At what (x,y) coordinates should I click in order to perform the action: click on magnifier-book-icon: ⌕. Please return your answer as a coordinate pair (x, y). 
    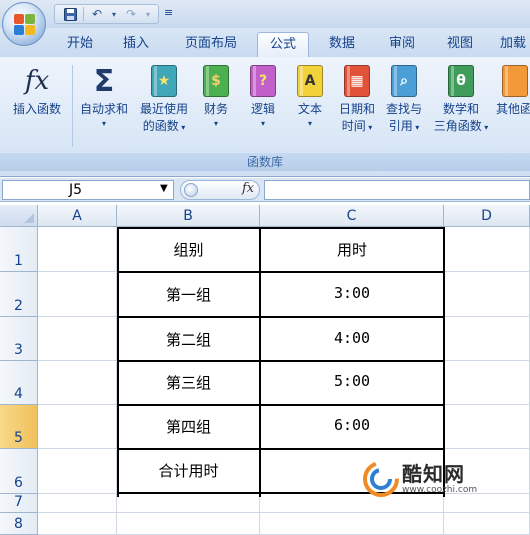
    Looking at the image, I should click on (404, 81).